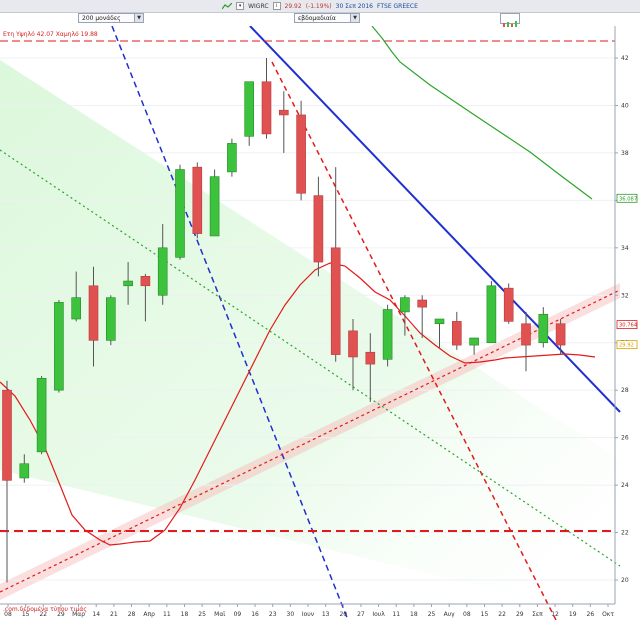 This screenshot has width=640, height=620. Describe the element at coordinates (326, 614) in the screenshot. I see `x-tick-label: 13` at that location.